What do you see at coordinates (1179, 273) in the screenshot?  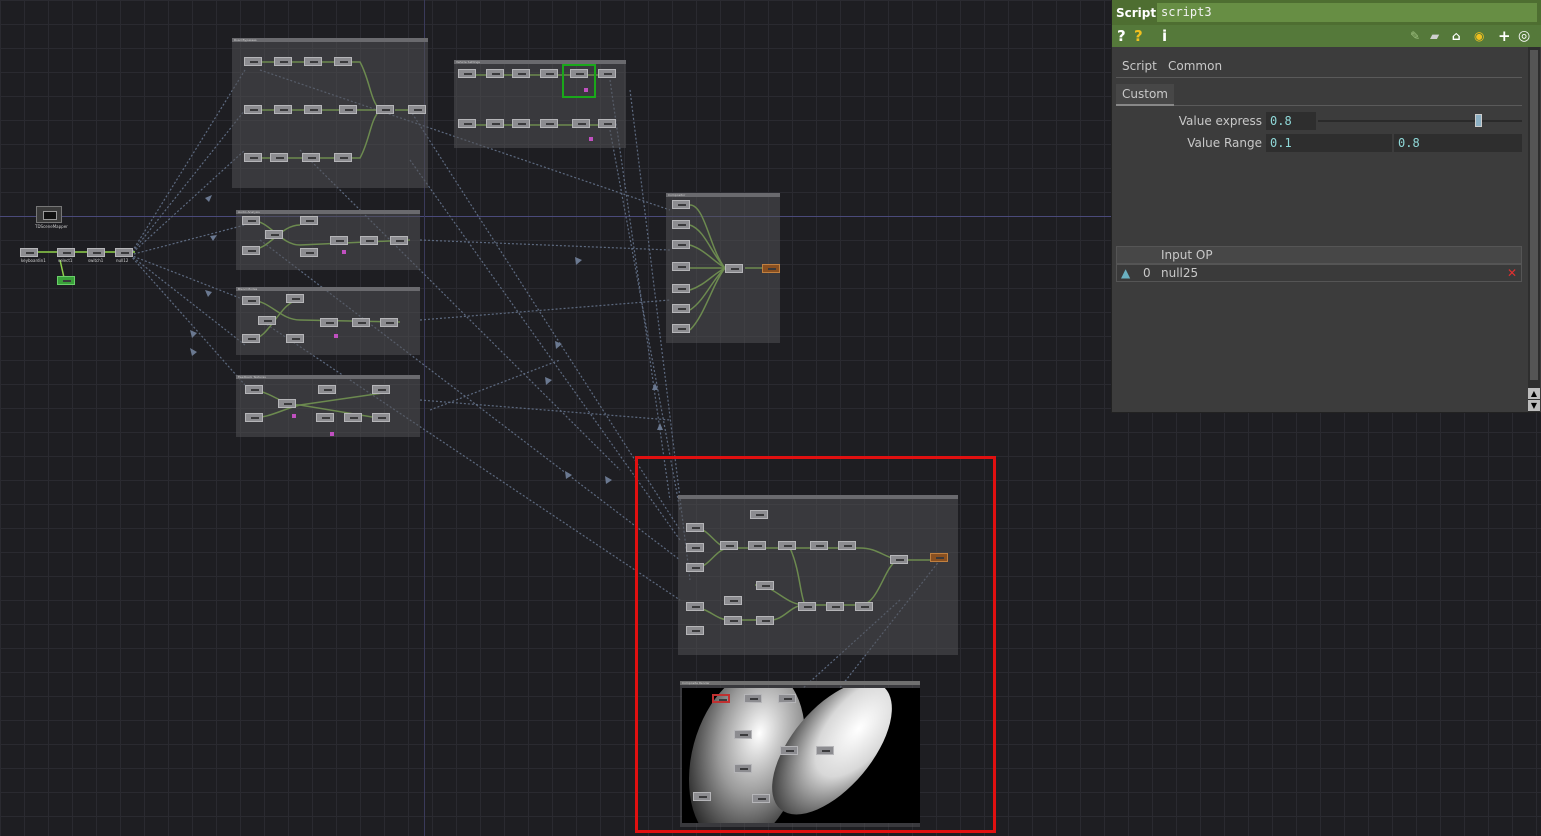 I see `input-op-name: null25` at bounding box center [1179, 273].